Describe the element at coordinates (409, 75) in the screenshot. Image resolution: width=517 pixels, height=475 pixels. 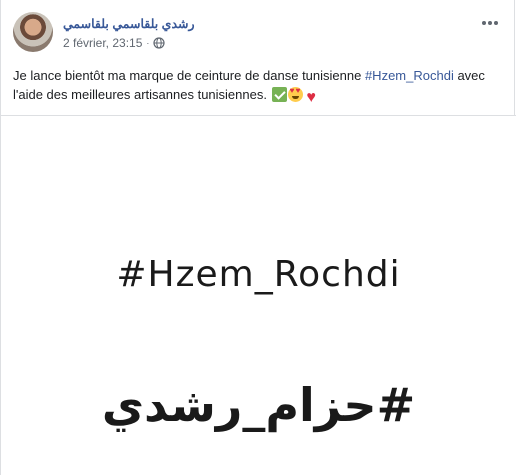
I see `hashtag-link: #Hzem_Rochdi` at that location.